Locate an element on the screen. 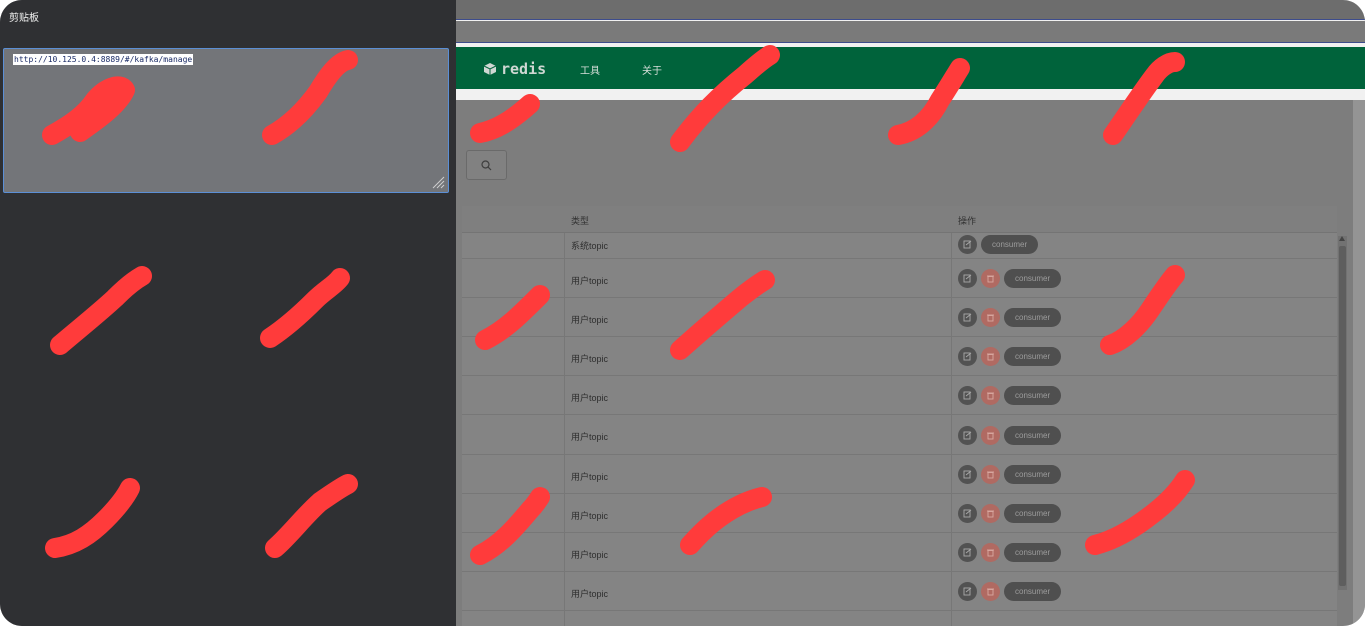 The height and width of the screenshot is (626, 1365). page-edge is located at coordinates (1359, 363).